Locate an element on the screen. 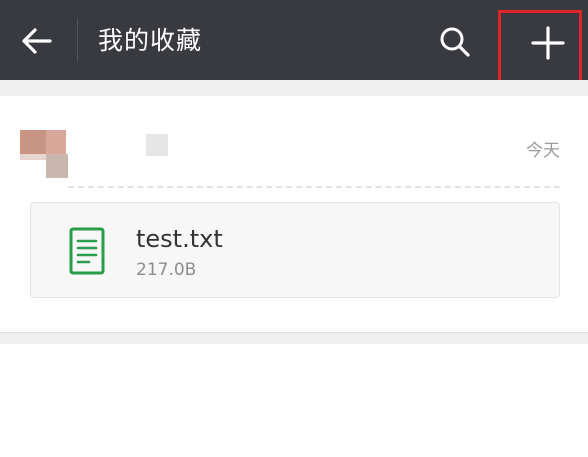 The width and height of the screenshot is (588, 457). text-file-icon is located at coordinates (87, 251).